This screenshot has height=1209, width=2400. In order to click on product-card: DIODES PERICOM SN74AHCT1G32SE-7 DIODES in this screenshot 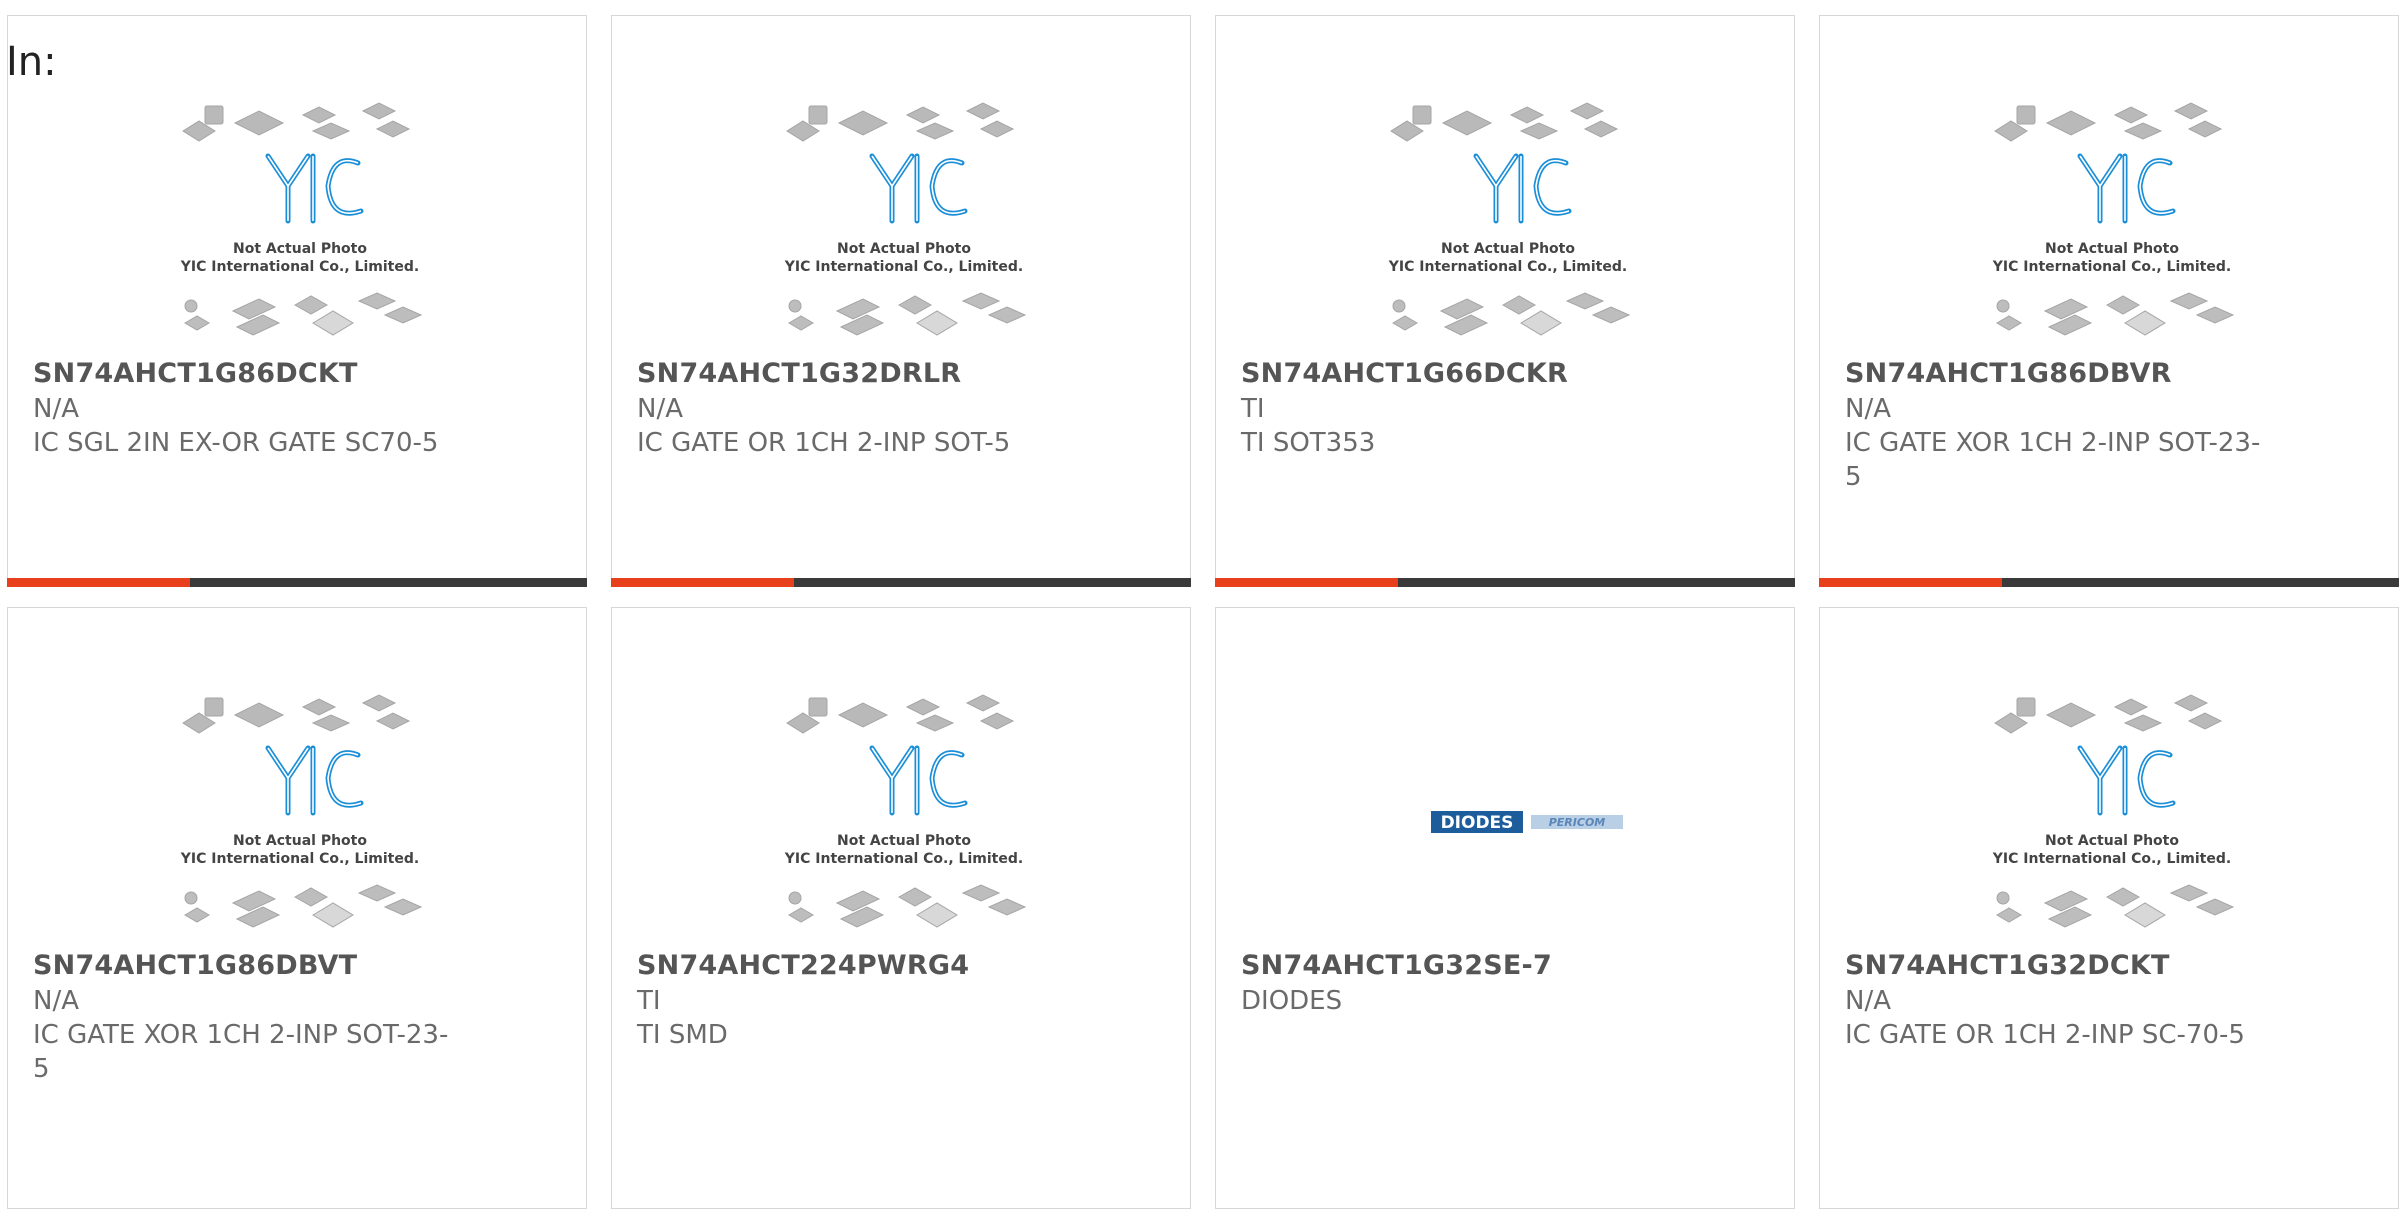, I will do `click(1505, 908)`.